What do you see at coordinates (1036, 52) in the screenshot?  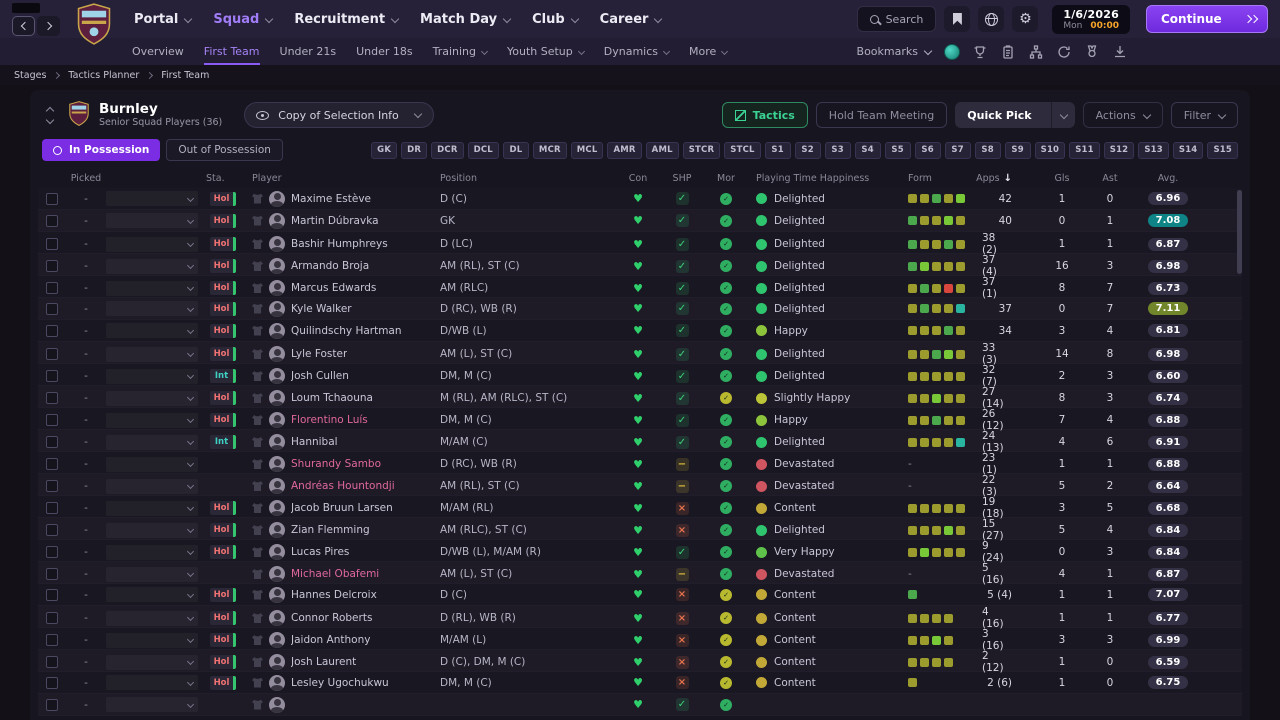 I see `org-chart-button` at bounding box center [1036, 52].